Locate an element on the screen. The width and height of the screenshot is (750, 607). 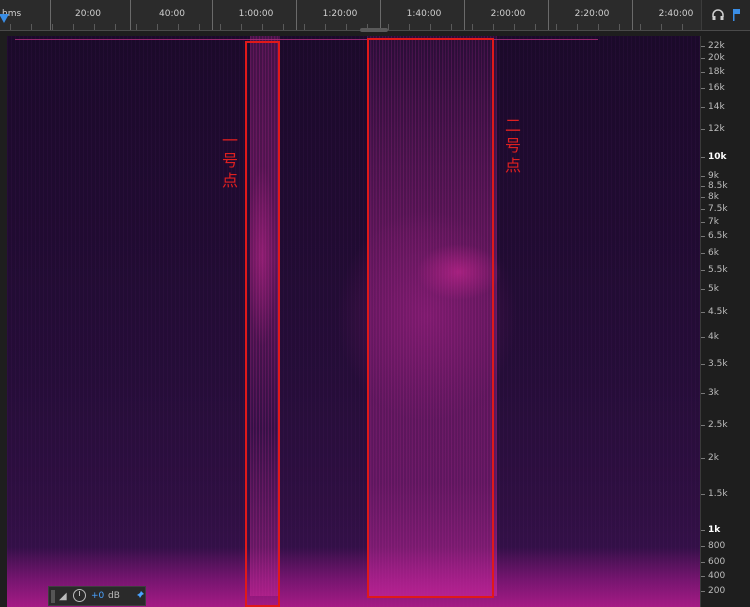
timeline-label: 1:20:00 is located at coordinates (340, 14).